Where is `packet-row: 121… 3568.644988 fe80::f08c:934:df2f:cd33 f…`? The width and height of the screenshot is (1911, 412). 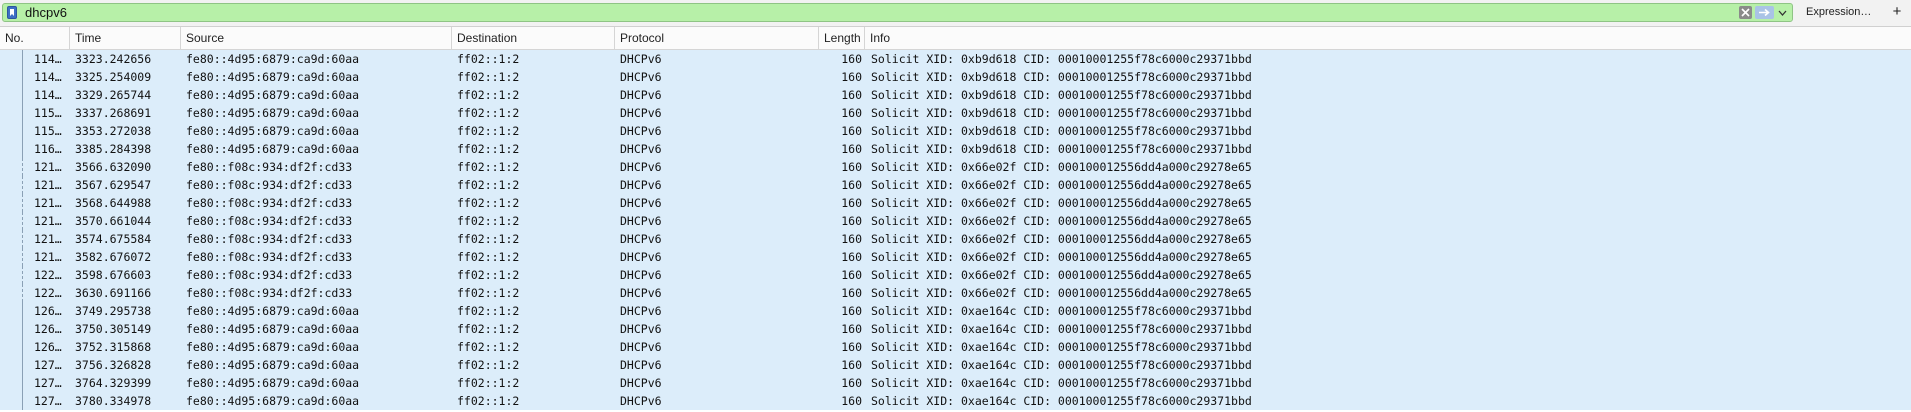 packet-row: 121… 3568.644988 fe80::f08c:934:df2f:cd33 f… is located at coordinates (955, 203).